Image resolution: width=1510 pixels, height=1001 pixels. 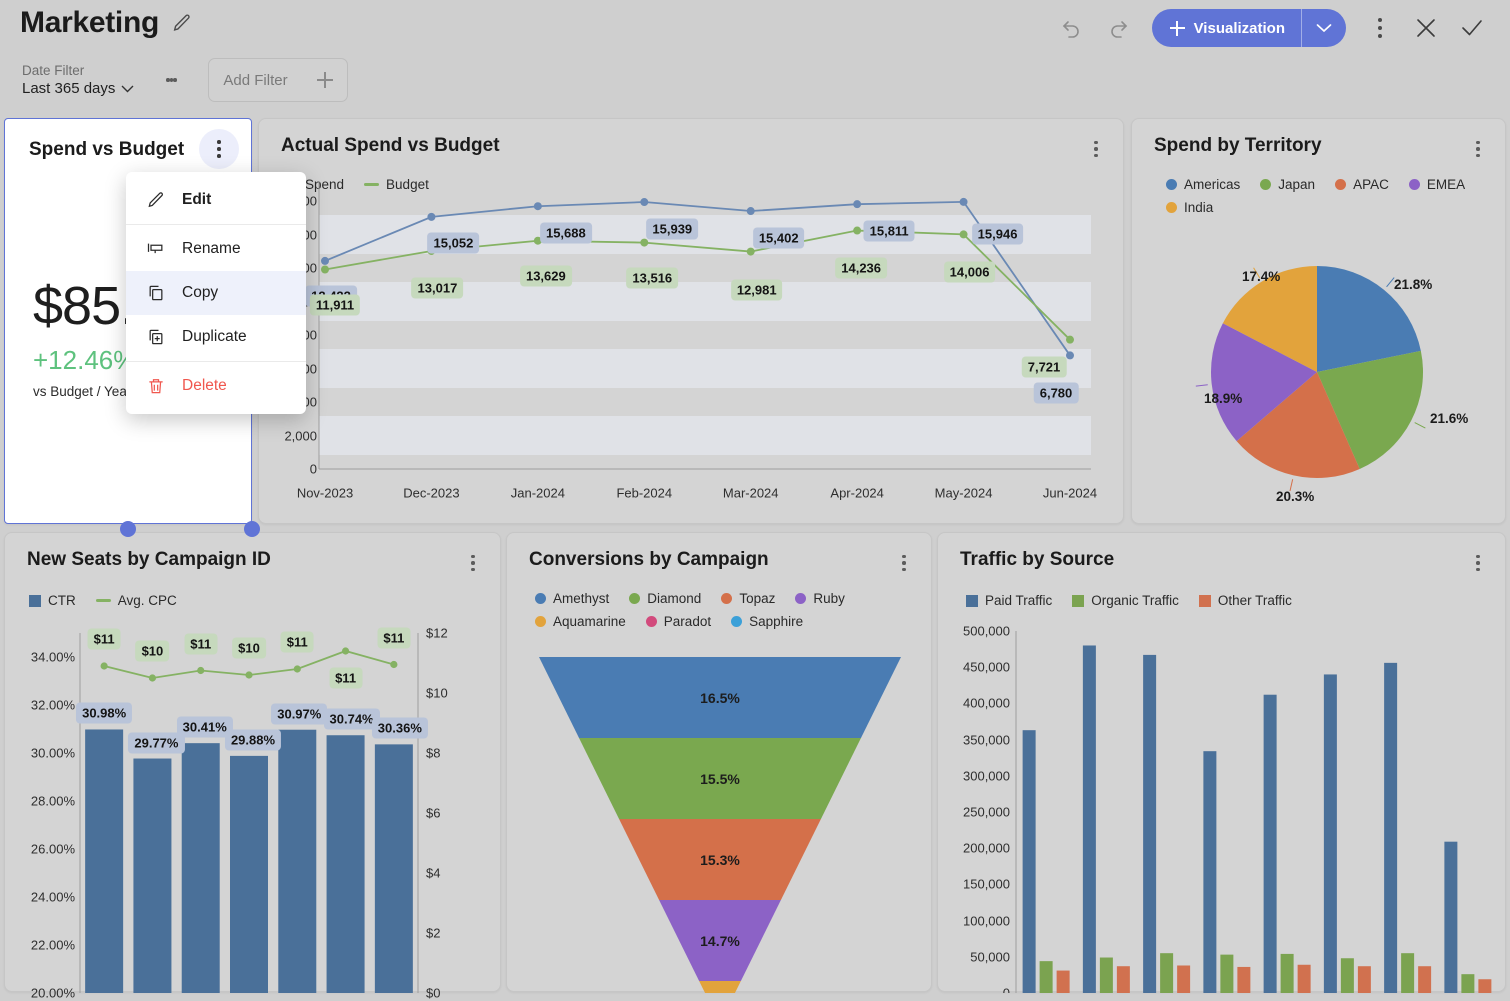 What do you see at coordinates (986, 812) in the screenshot?
I see `axis-tick-label: 250,000` at bounding box center [986, 812].